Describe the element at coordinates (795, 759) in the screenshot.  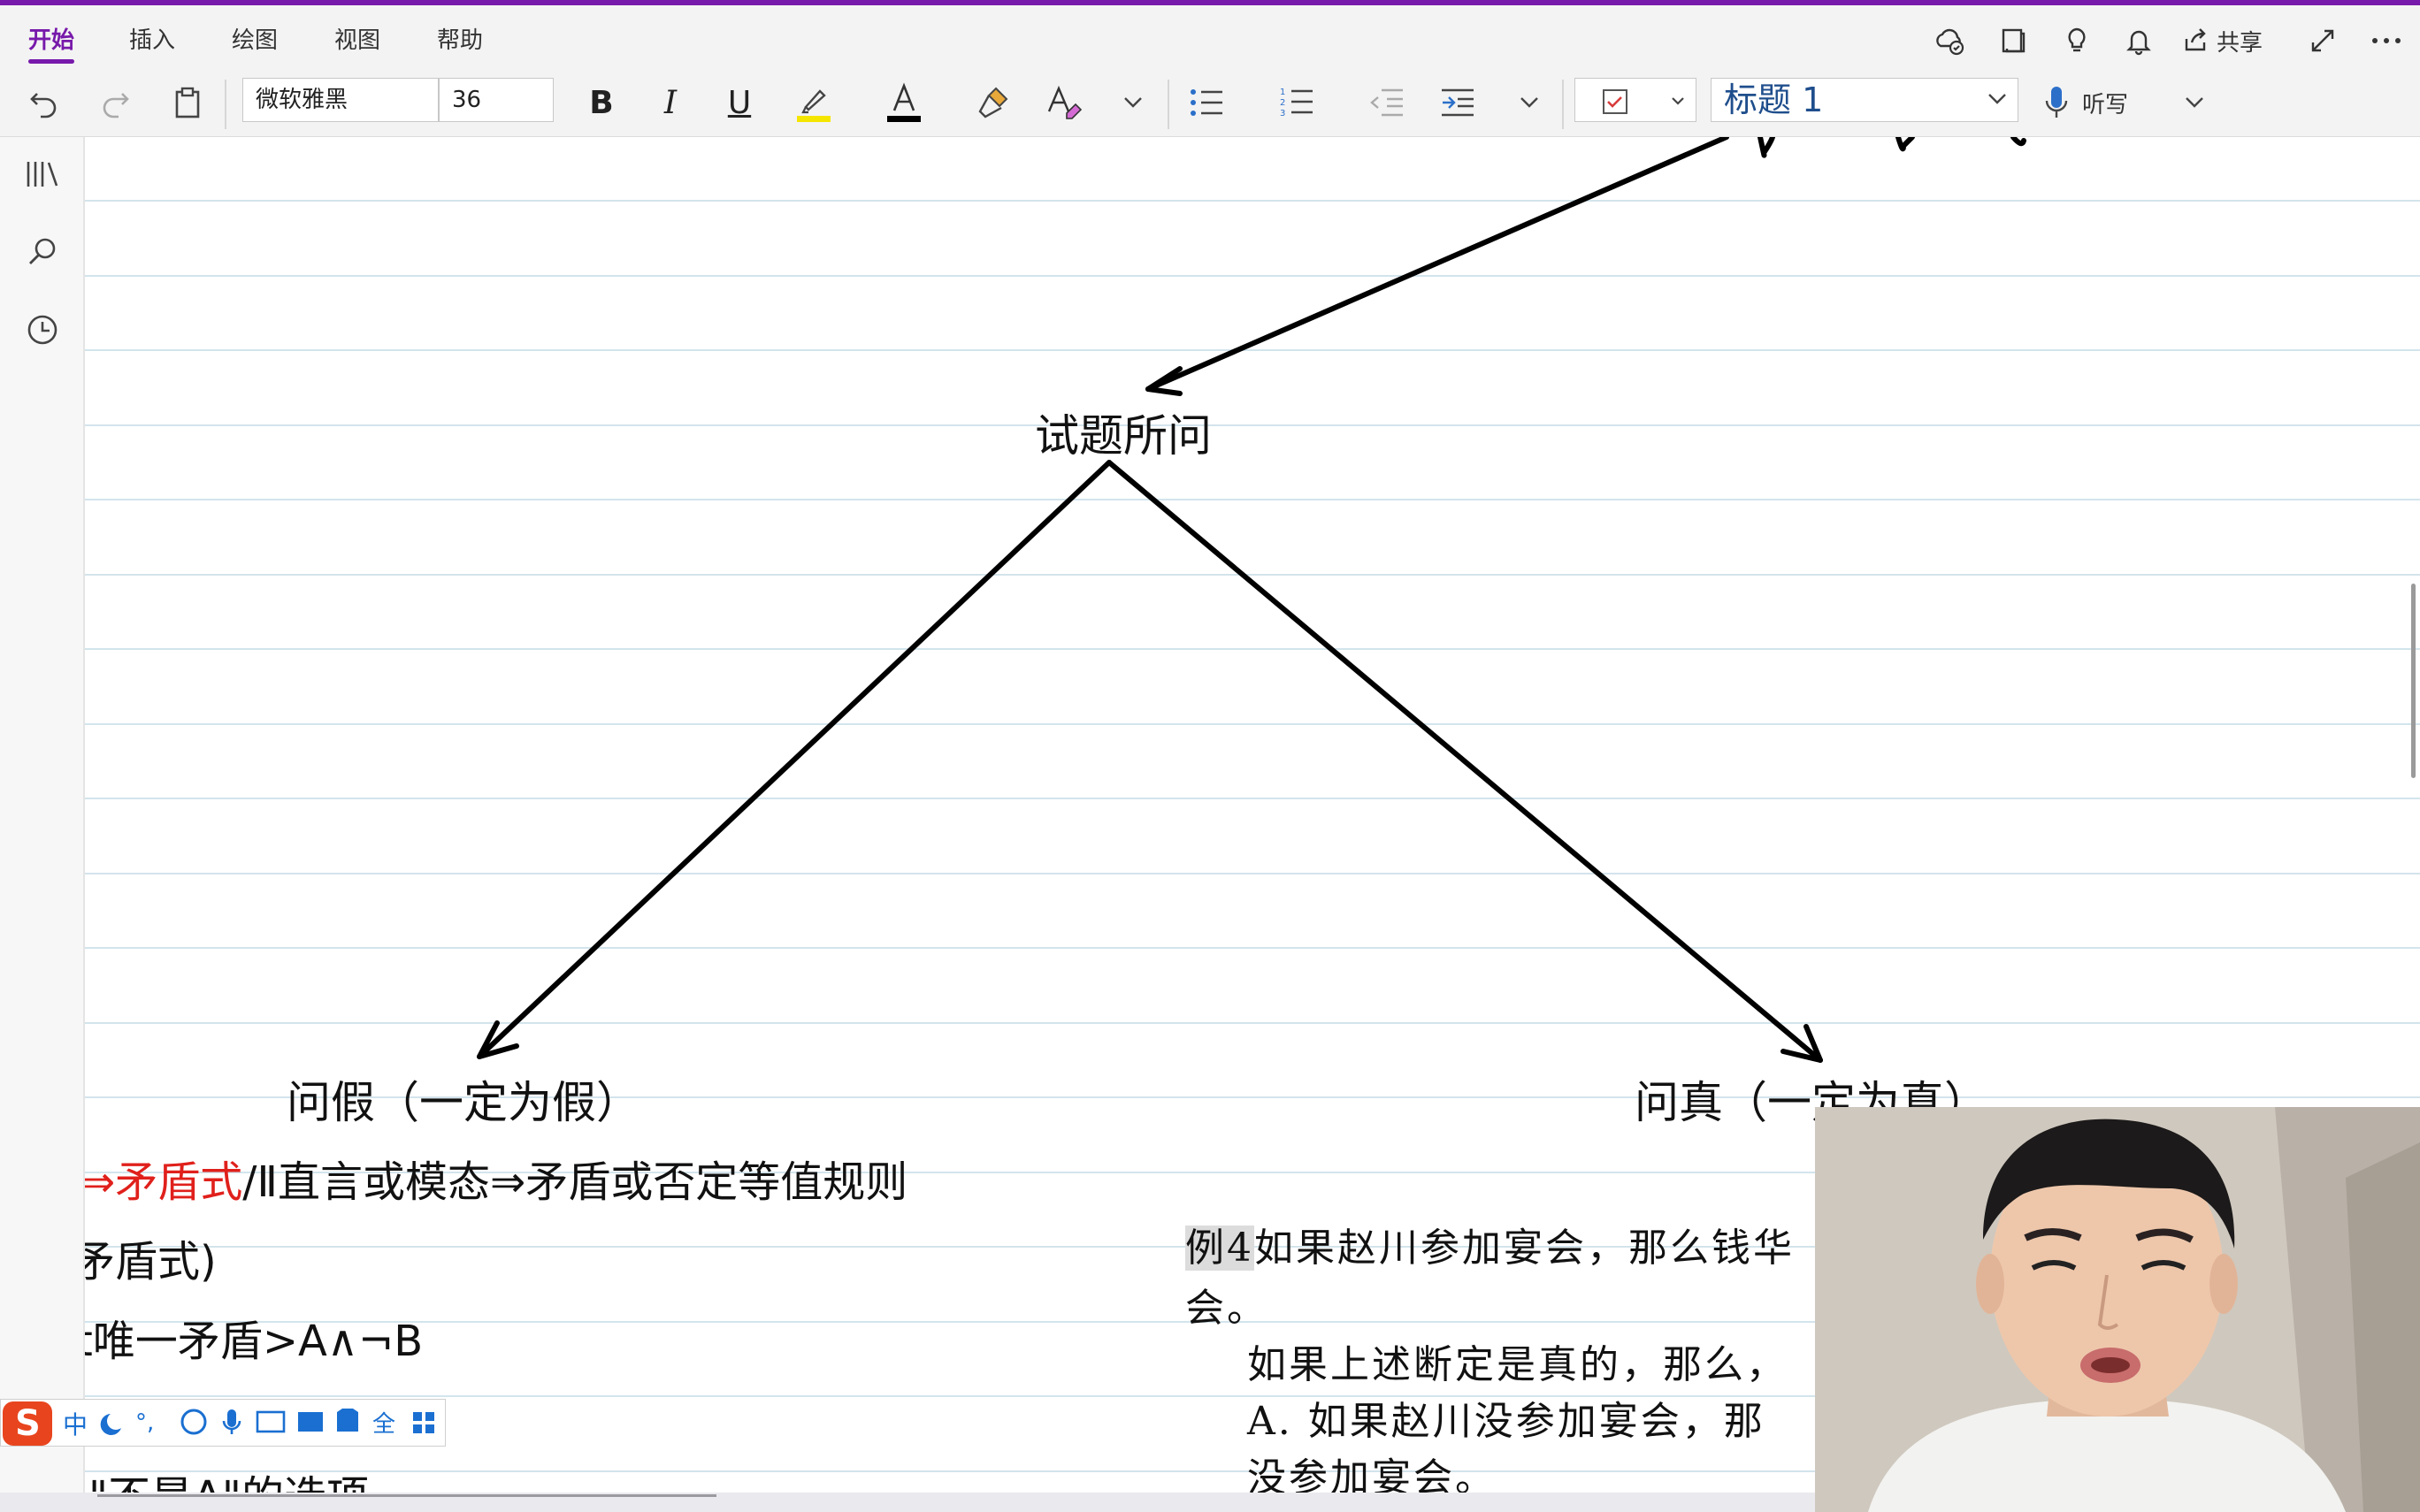
I see `ink-line-left` at that location.